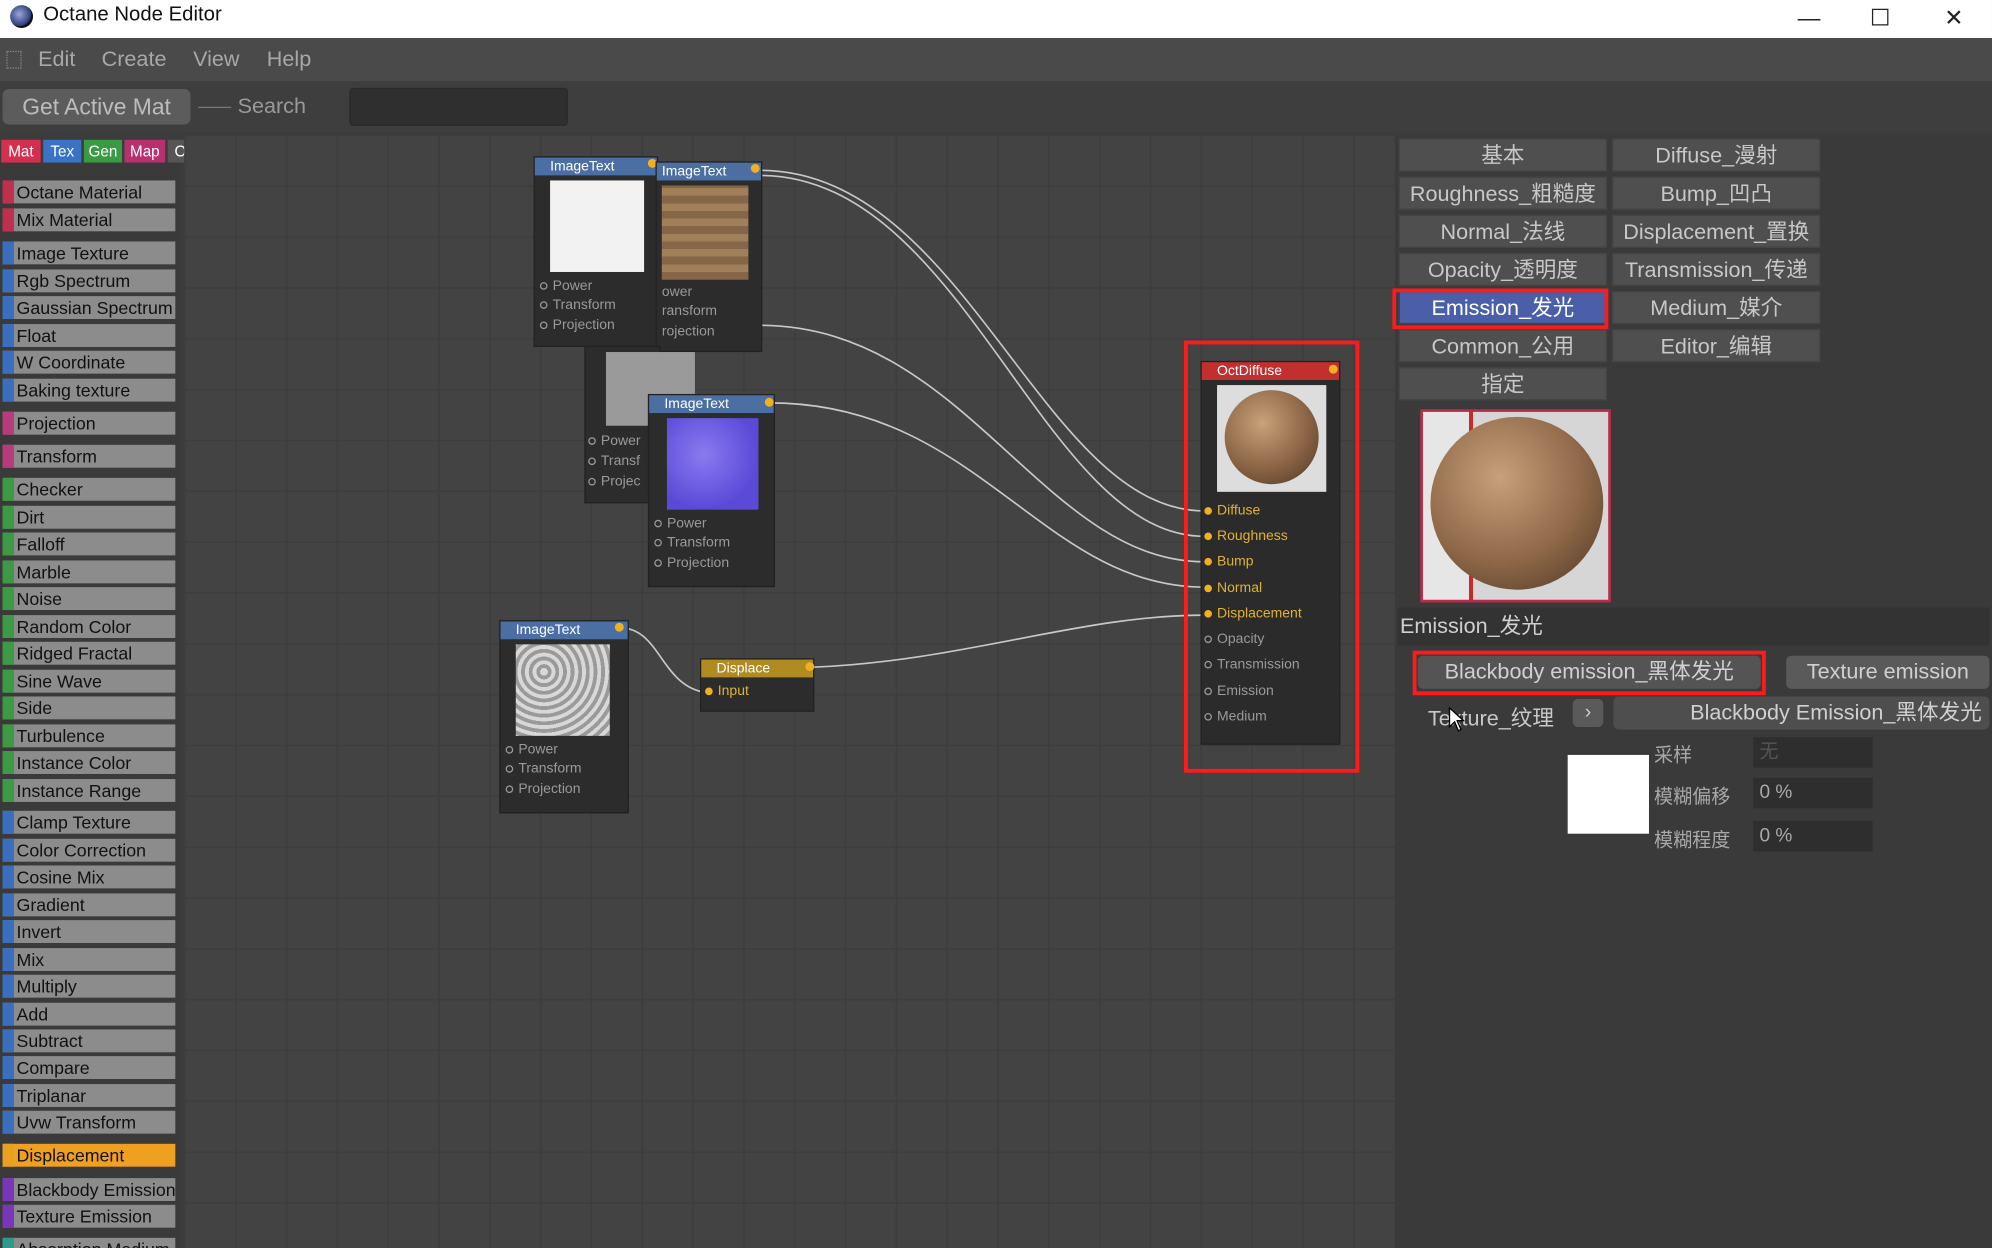  Describe the element at coordinates (89, 192) in the screenshot. I see `sidebar-item-octane-material: Octane Material` at that location.